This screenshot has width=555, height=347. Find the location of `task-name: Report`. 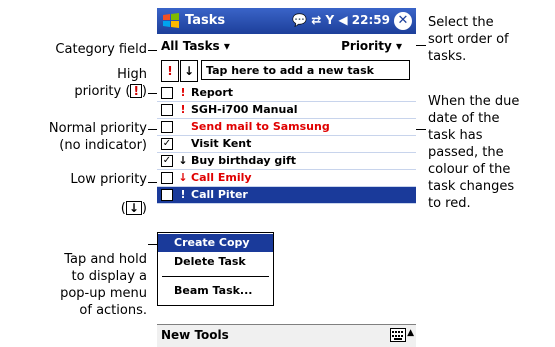

task-name: Report is located at coordinates (212, 92).